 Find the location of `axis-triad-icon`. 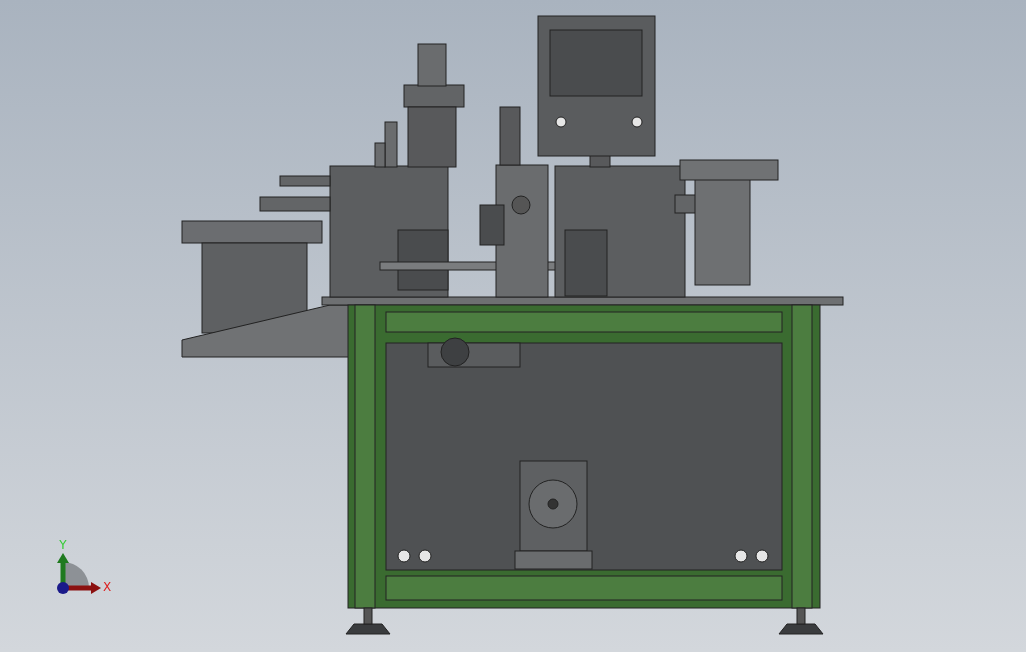

axis-triad-icon is located at coordinates (79, 573).